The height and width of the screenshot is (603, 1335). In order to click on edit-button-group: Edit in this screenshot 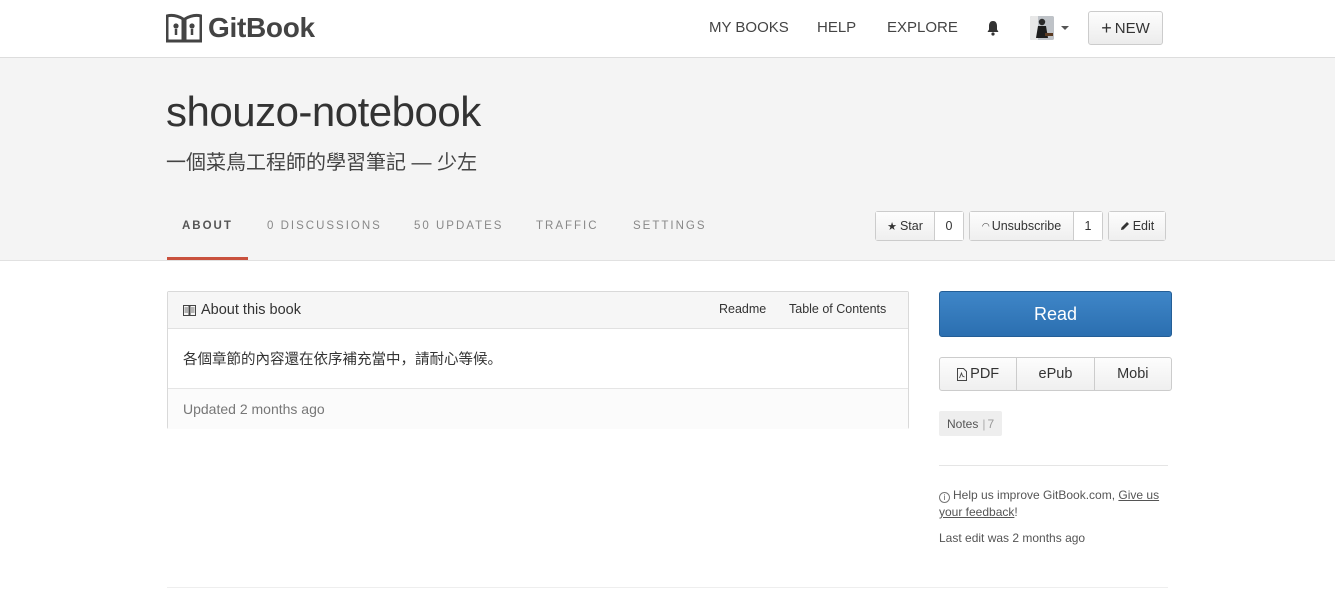, I will do `click(1137, 226)`.